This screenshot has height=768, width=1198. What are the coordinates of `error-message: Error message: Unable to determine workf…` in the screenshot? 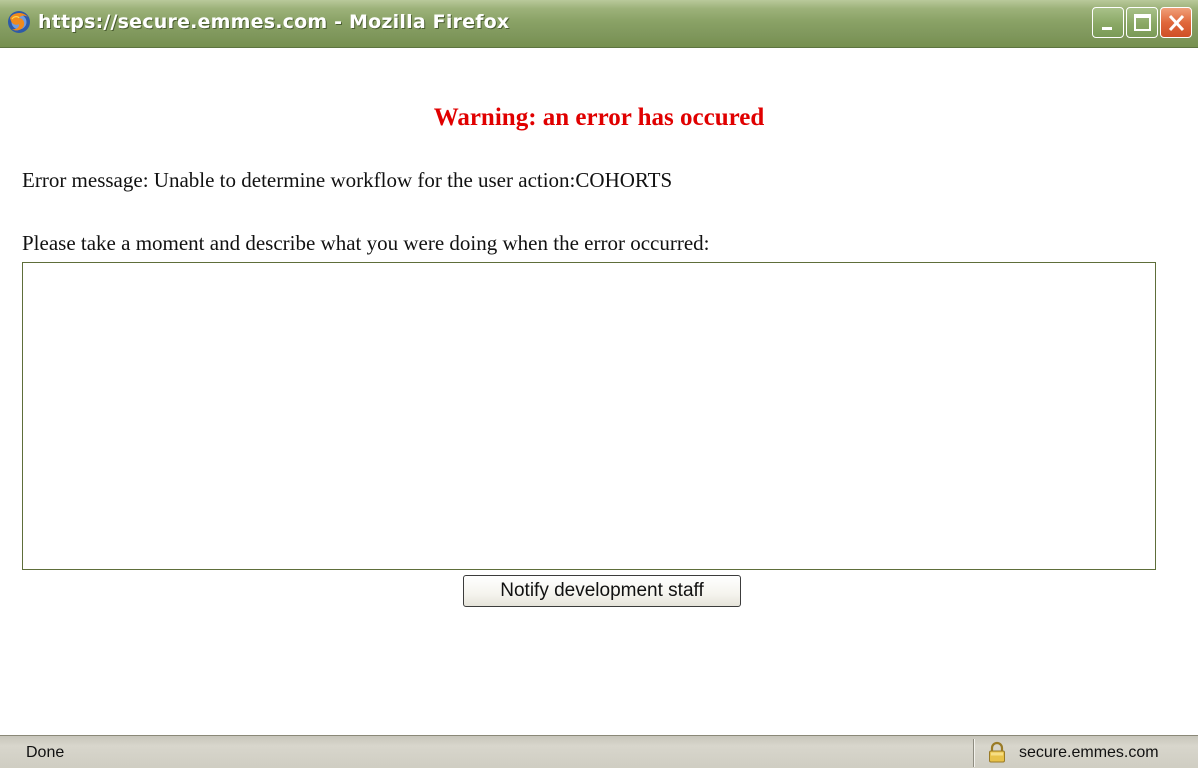 It's located at (347, 180).